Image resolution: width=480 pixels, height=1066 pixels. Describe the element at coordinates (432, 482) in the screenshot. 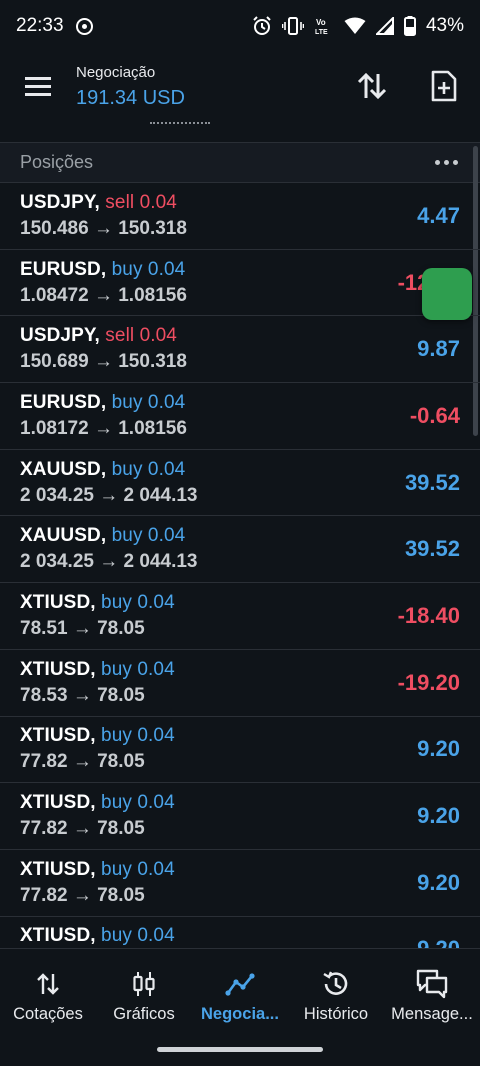

I see `position-profit: 39.52` at that location.